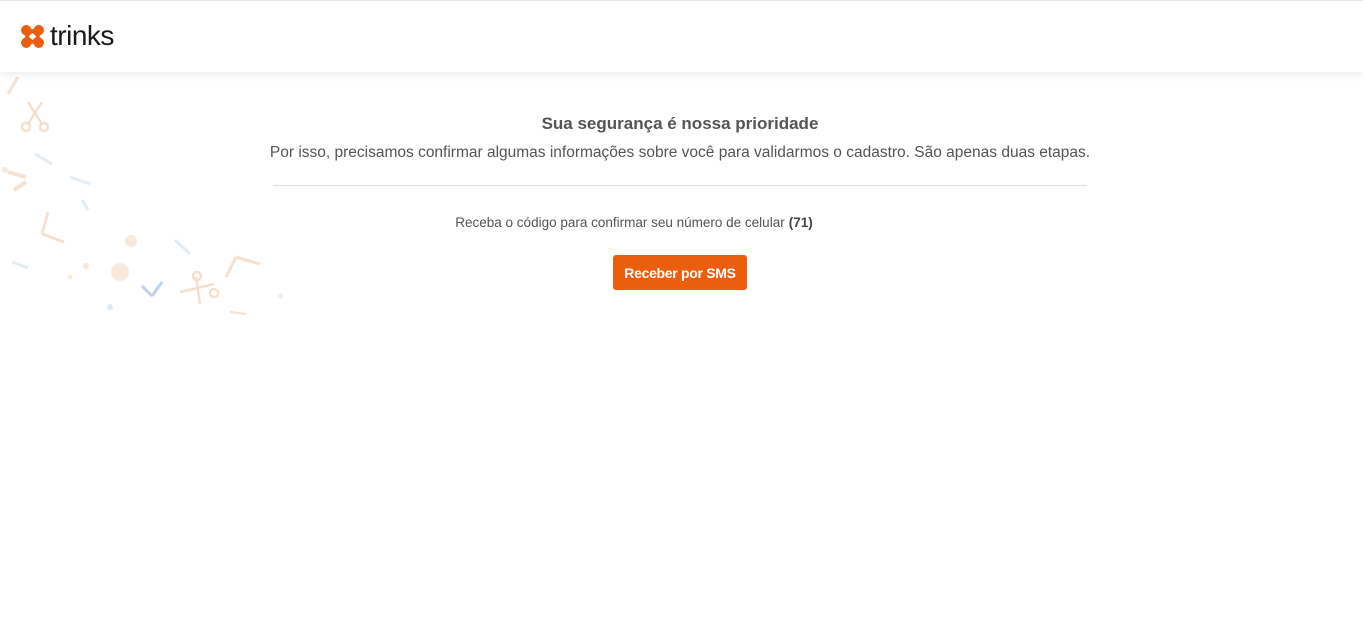  Describe the element at coordinates (681, 36) in the screenshot. I see `top-header: trinks` at that location.